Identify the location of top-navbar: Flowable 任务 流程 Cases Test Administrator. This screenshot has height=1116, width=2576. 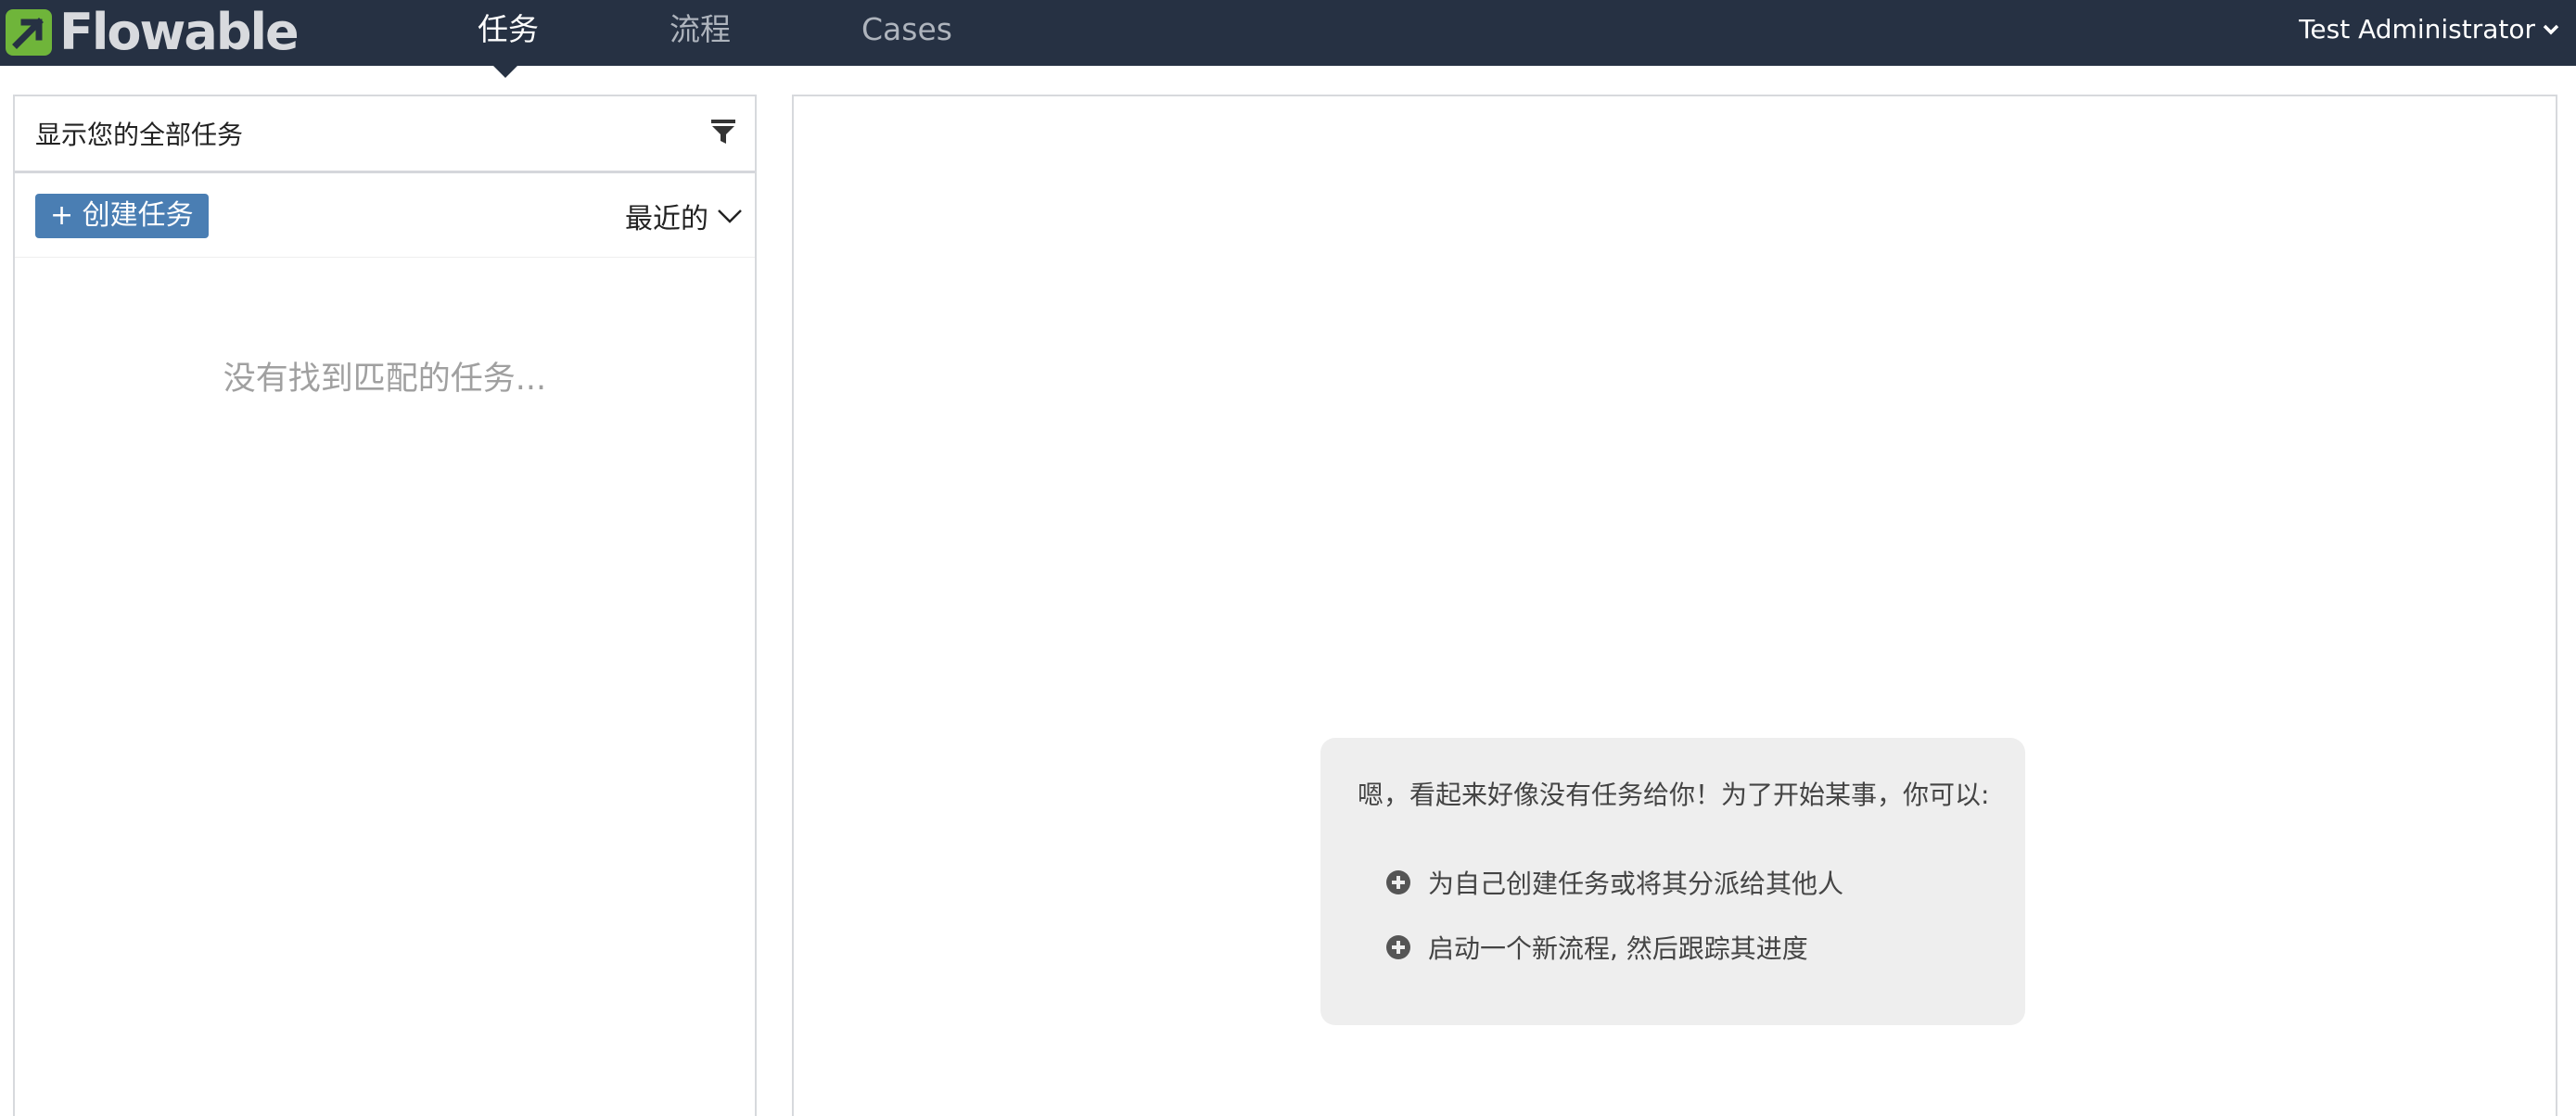
(1288, 33).